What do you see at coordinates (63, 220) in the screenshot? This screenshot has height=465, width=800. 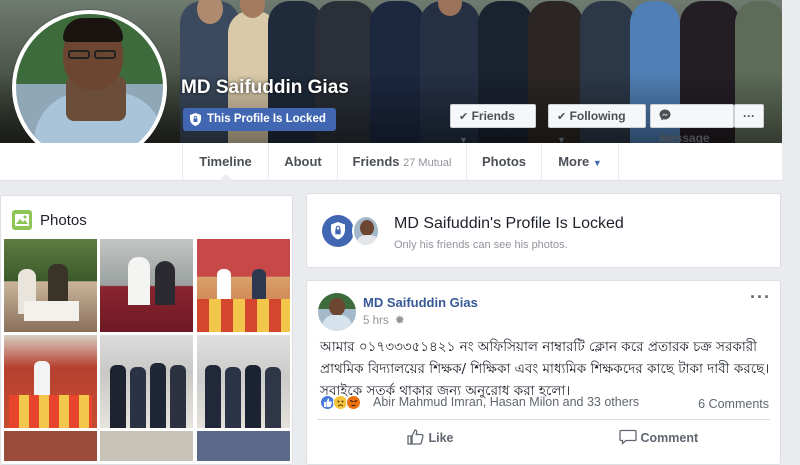 I see `photos-panel-title: Photos` at bounding box center [63, 220].